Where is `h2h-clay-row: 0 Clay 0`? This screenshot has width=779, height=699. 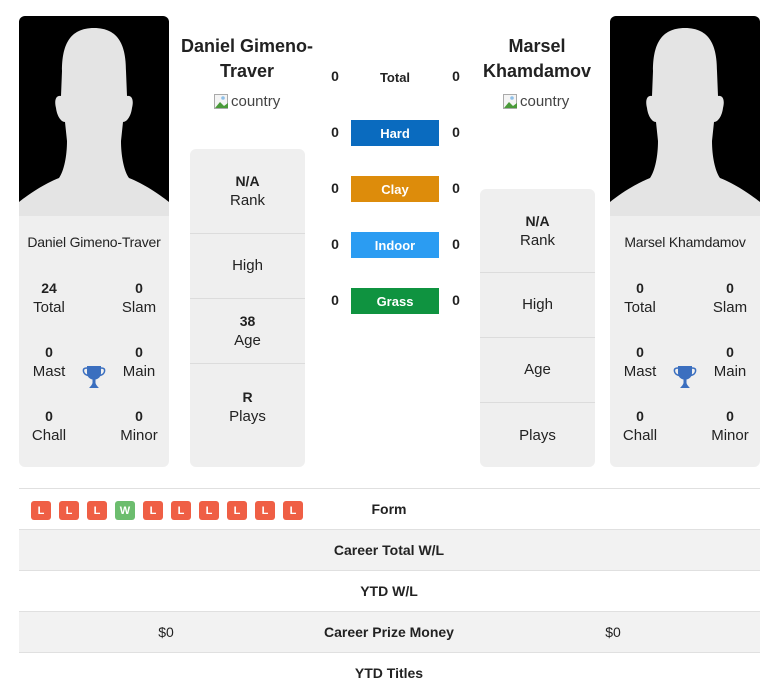 h2h-clay-row: 0 Clay 0 is located at coordinates (395, 189).